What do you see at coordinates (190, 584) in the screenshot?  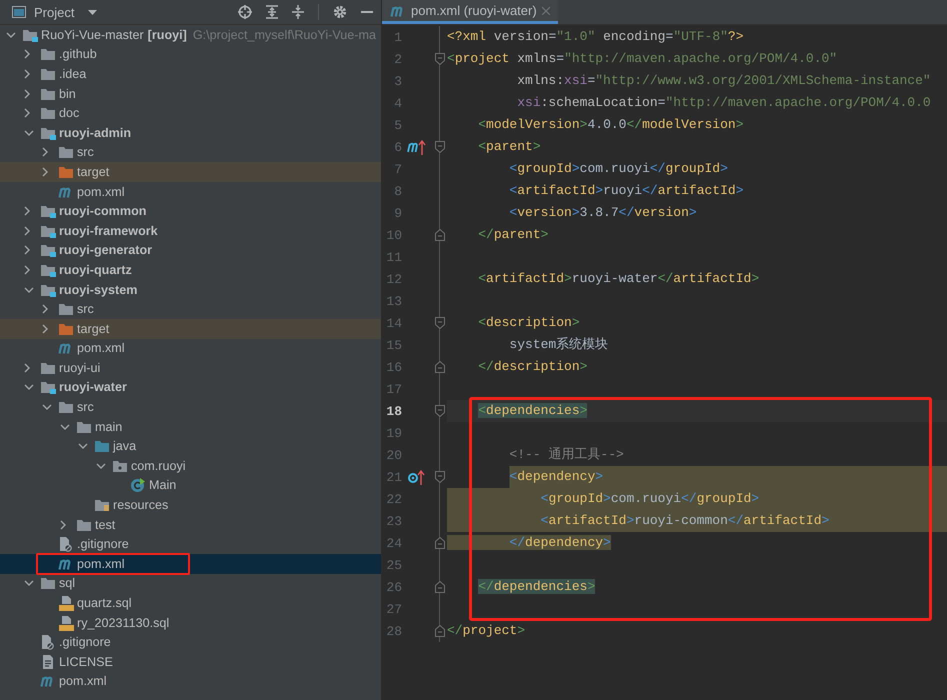 I see `tree-item: sql` at bounding box center [190, 584].